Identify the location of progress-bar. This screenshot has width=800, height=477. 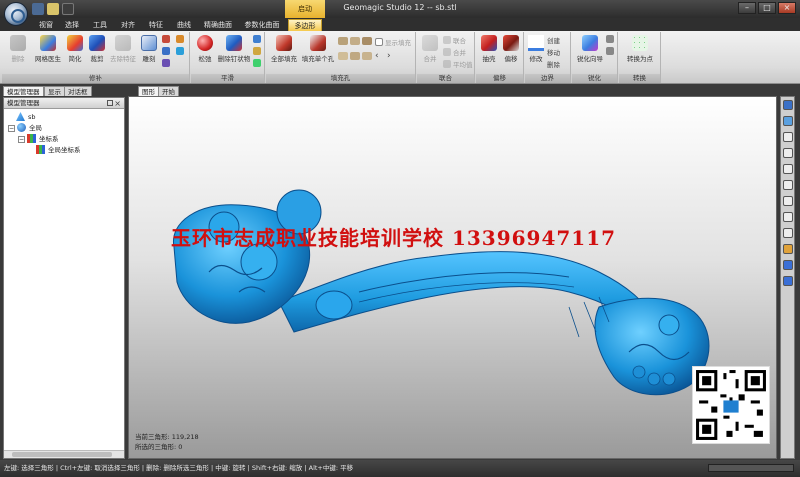
(751, 468).